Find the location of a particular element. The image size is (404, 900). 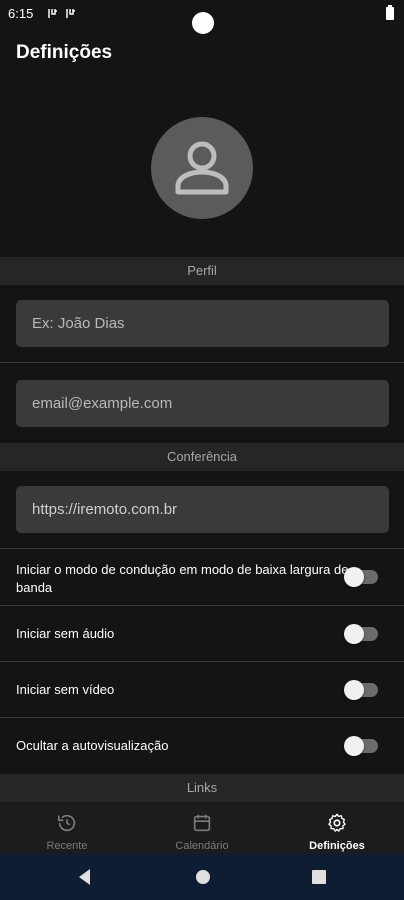

section-header-links: Links is located at coordinates (202, 788).